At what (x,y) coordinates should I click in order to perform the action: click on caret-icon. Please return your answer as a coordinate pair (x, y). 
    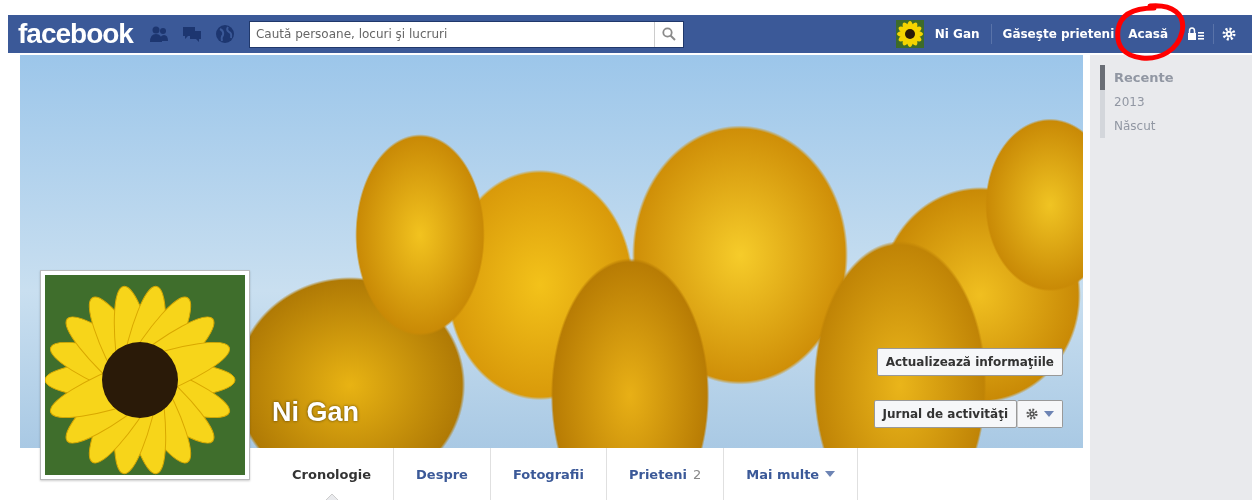
    Looking at the image, I should click on (1049, 414).